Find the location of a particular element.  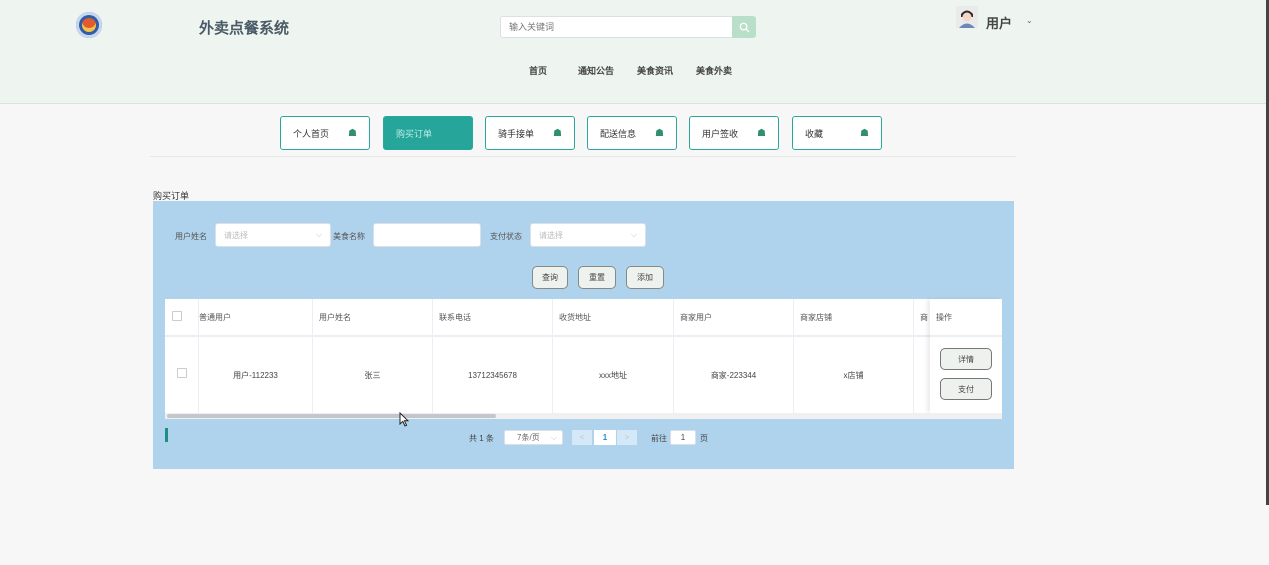

nav-food-delivery: 美食外卖 is located at coordinates (714, 70).